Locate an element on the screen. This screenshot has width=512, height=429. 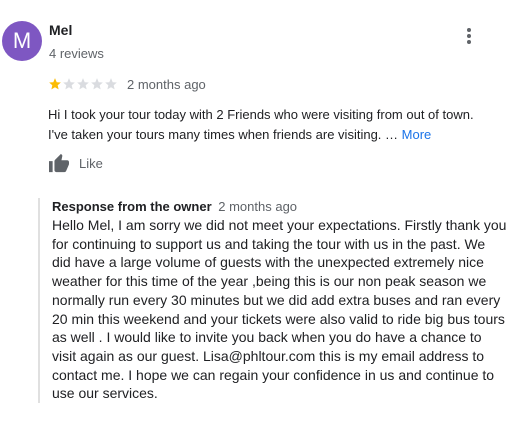
star-filled-icon is located at coordinates (55, 84).